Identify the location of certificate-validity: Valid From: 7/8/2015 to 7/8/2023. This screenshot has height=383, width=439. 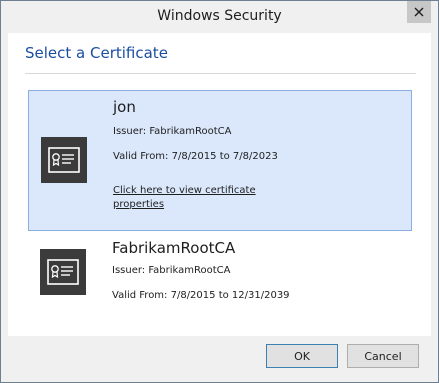
(195, 156).